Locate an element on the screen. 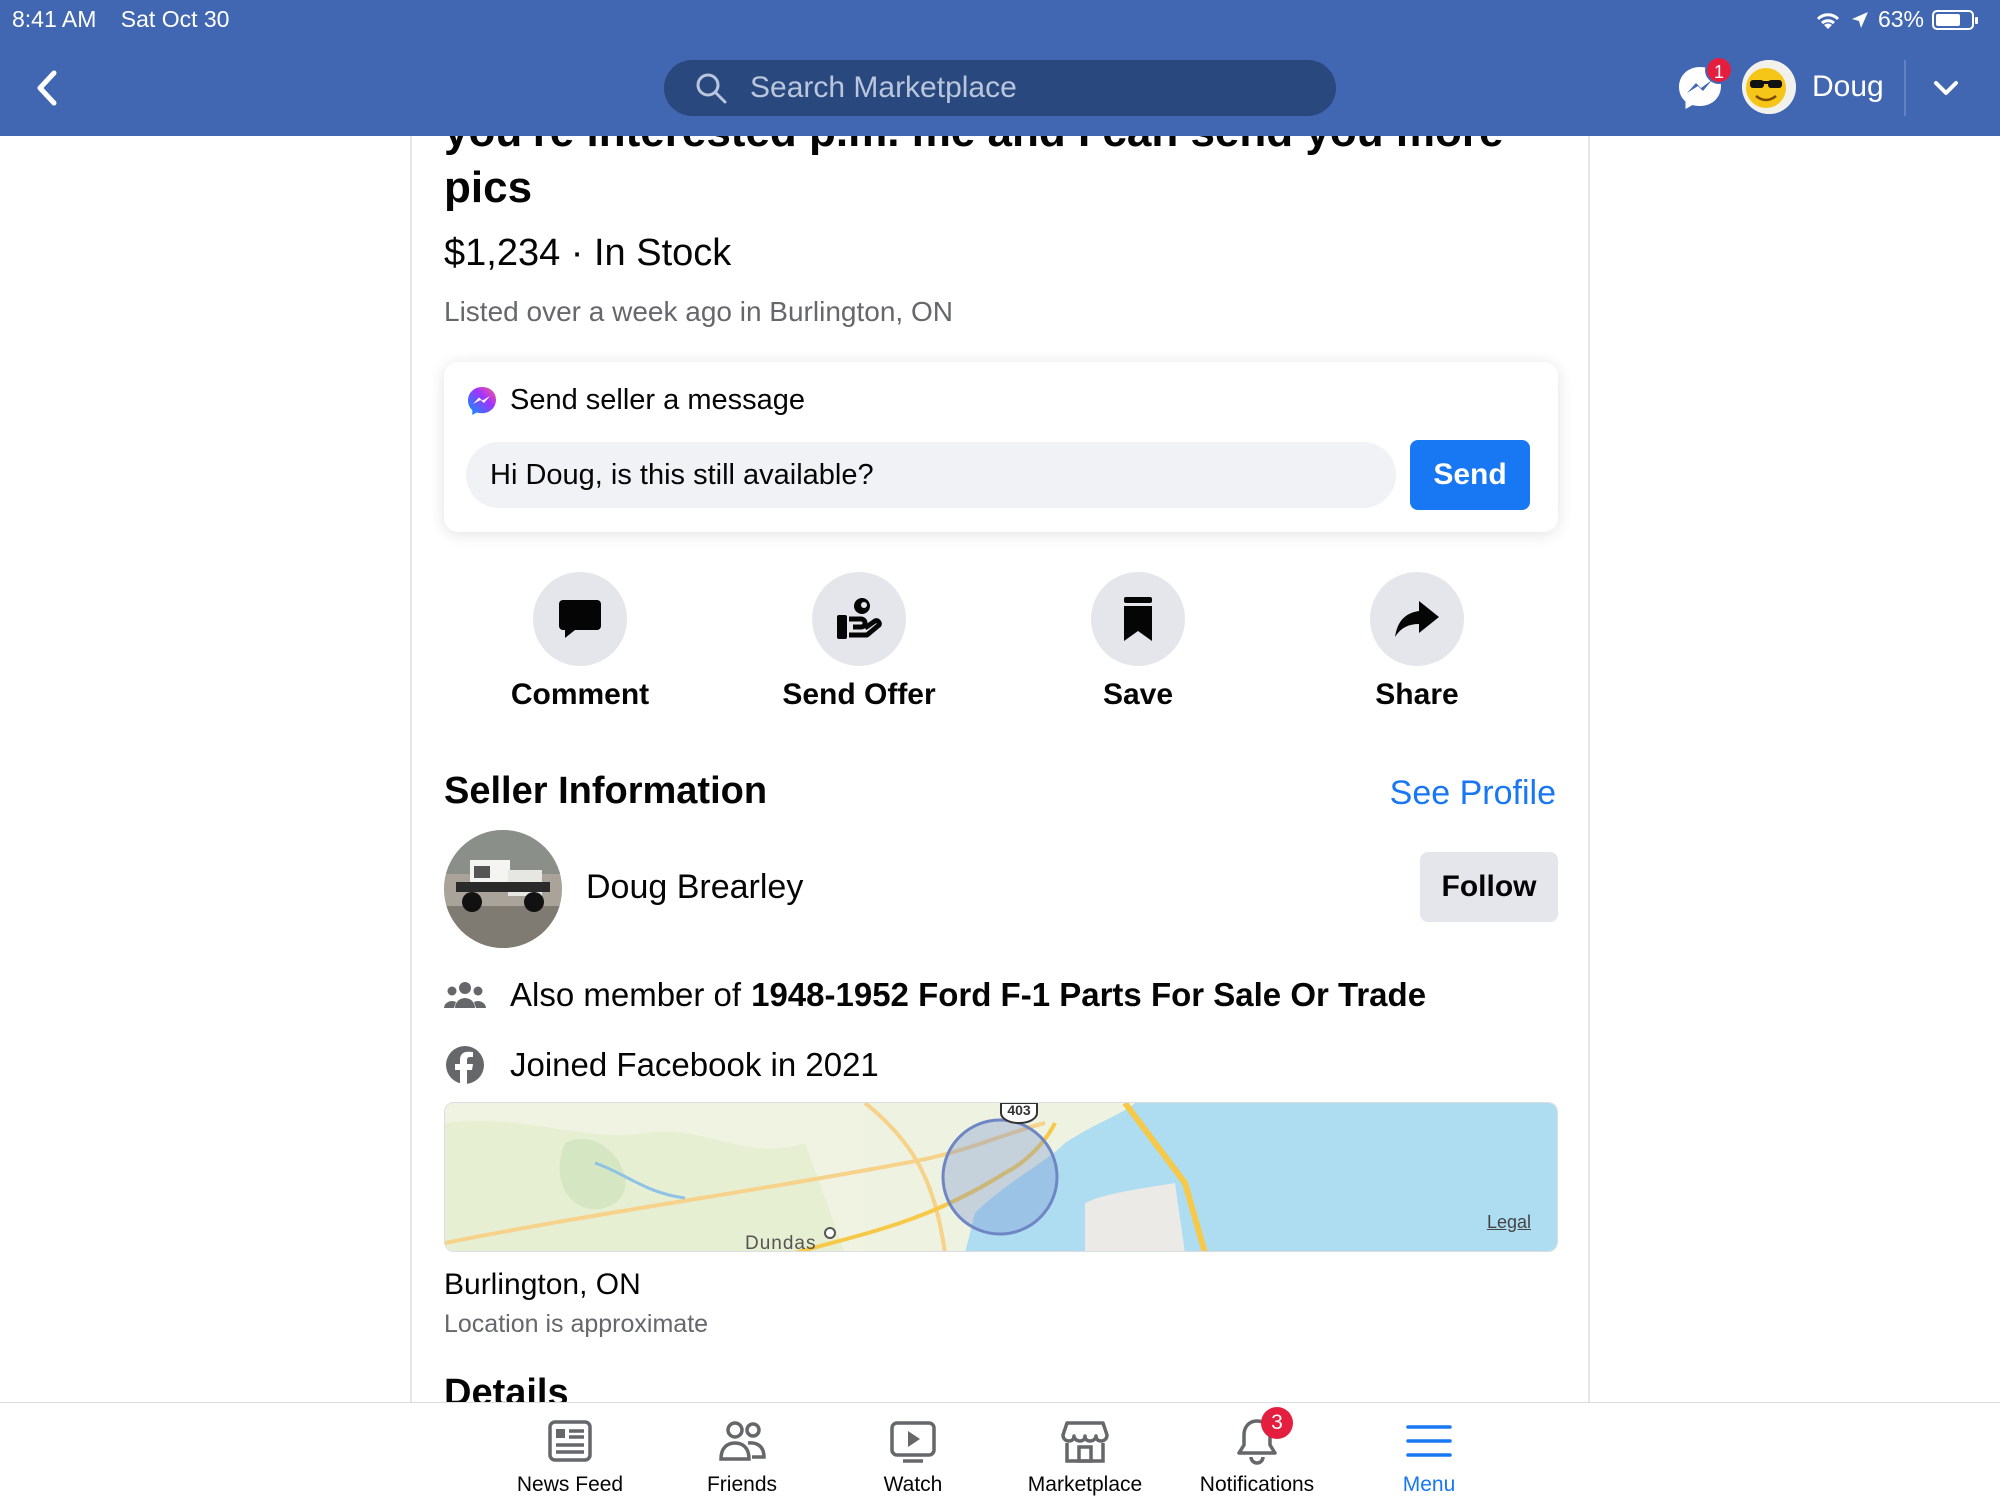 The height and width of the screenshot is (1500, 2000). message-card-header: Send seller a message is located at coordinates (635, 400).